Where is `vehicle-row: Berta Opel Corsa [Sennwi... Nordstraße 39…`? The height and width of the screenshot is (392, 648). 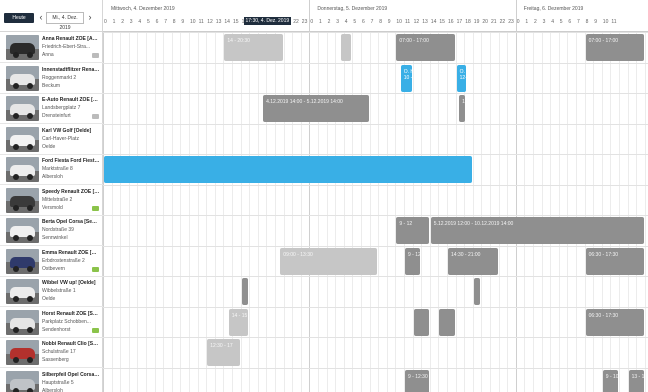
vehicle-row: Berta Opel Corsa [Sennwi... Nordstraße 39… is located at coordinates (51, 230).